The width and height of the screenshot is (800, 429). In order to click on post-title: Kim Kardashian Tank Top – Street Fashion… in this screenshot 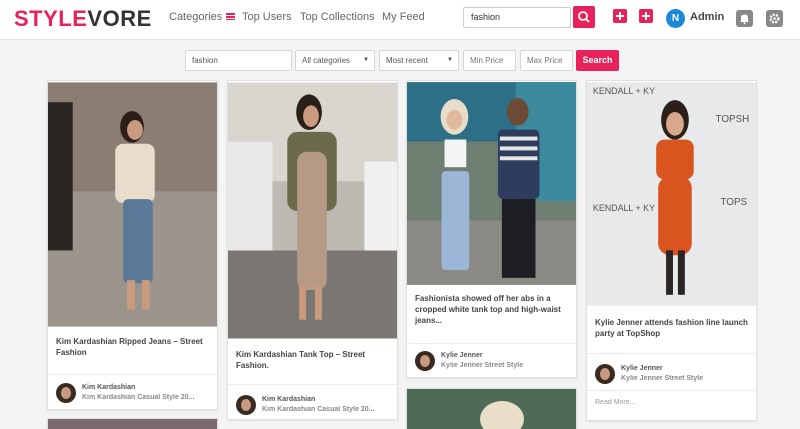, I will do `click(313, 360)`.